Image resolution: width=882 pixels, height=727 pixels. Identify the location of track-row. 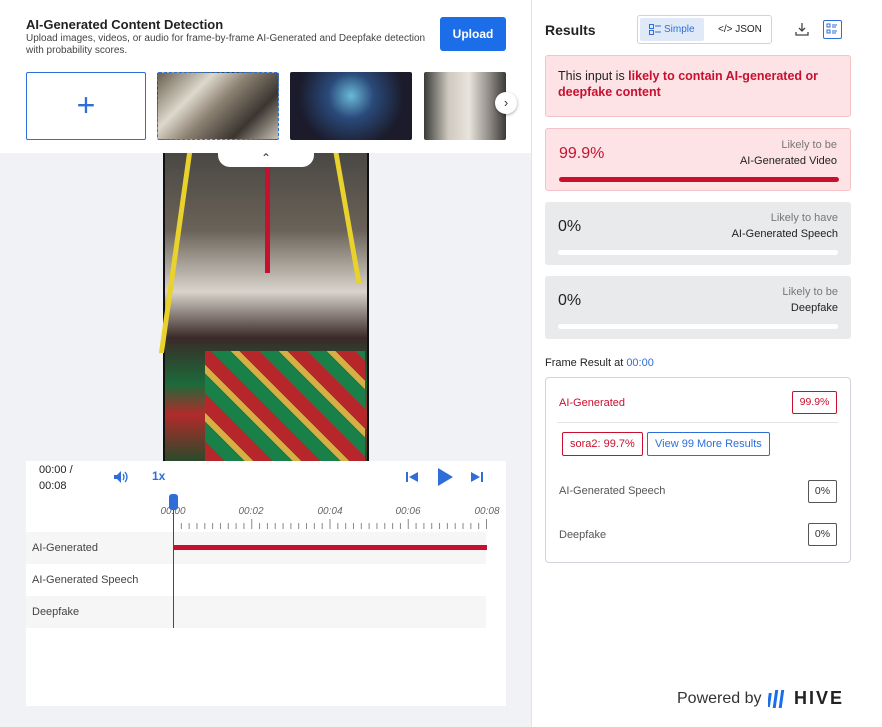
(256, 612).